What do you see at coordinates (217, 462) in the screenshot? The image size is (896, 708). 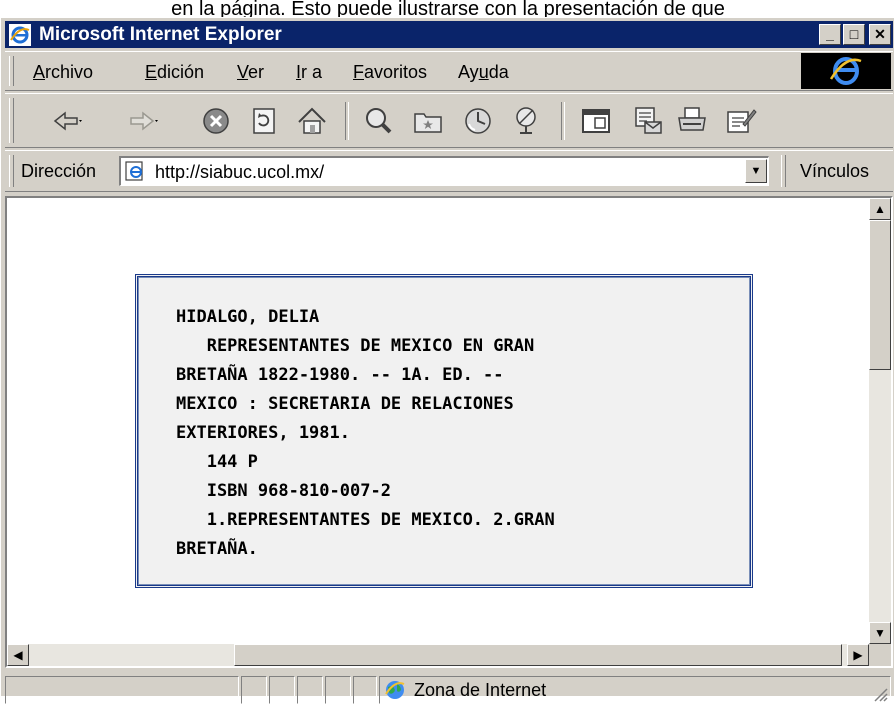 I see `record-line: 144 P` at bounding box center [217, 462].